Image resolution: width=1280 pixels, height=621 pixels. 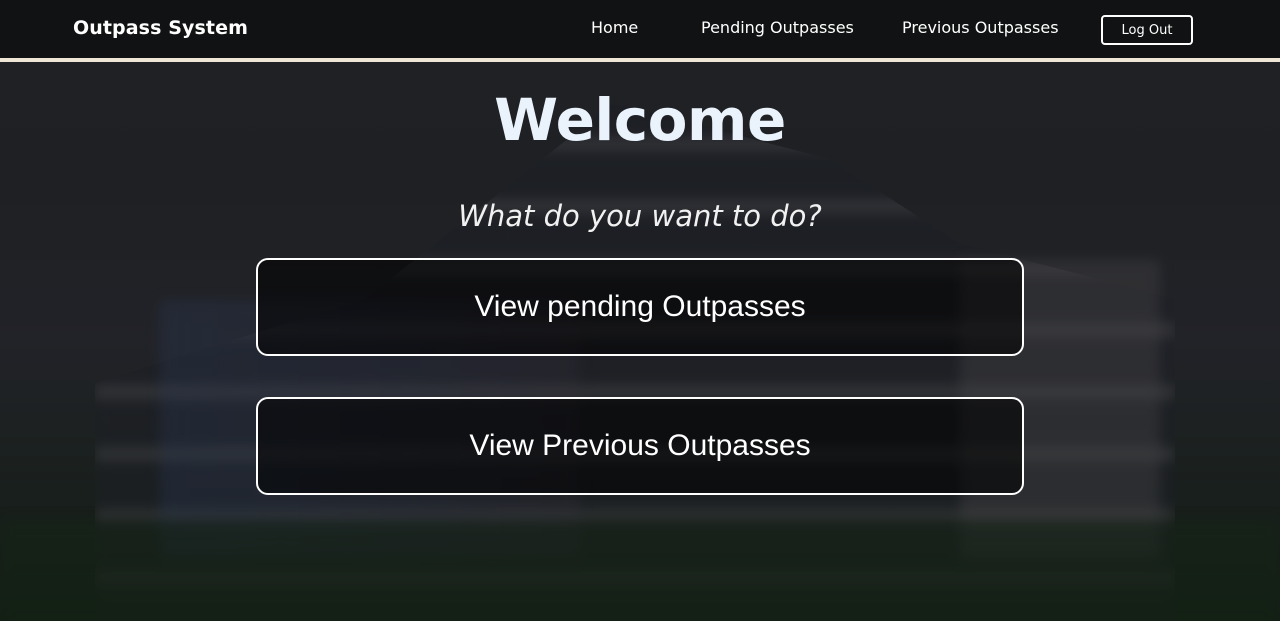 What do you see at coordinates (640, 120) in the screenshot?
I see `page-title: Welcome` at bounding box center [640, 120].